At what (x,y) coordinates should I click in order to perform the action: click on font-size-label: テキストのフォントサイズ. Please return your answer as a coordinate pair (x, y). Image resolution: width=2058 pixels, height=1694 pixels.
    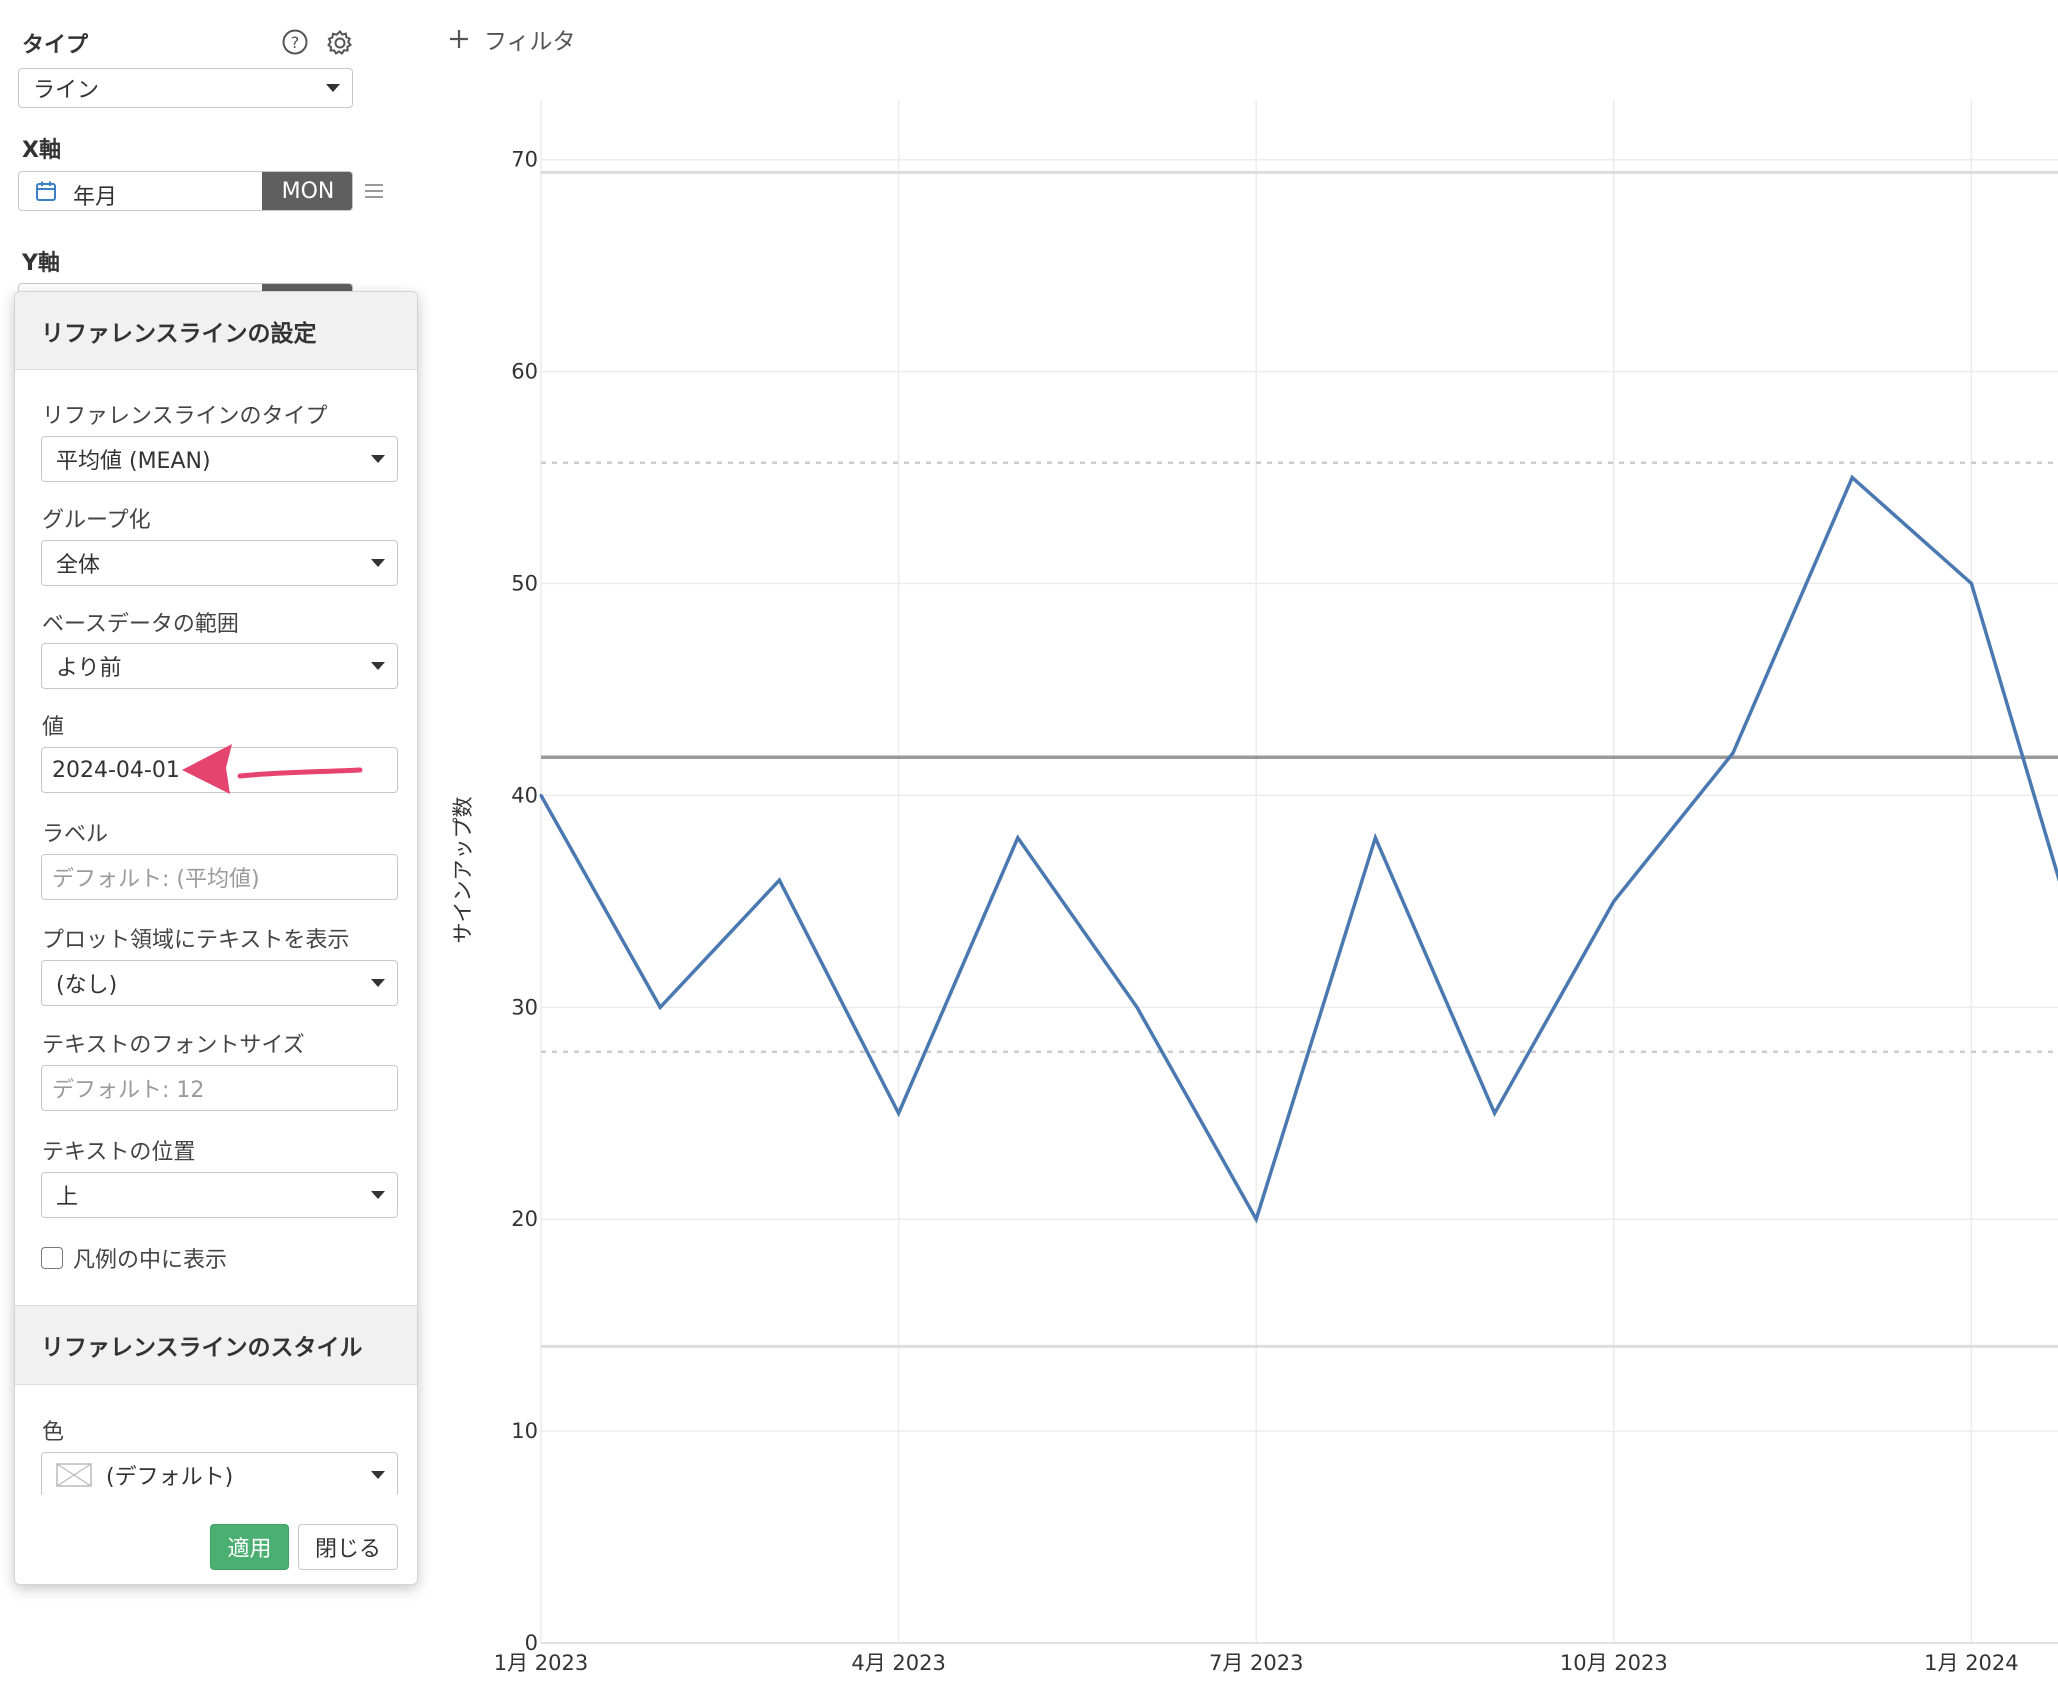
    Looking at the image, I should click on (173, 1045).